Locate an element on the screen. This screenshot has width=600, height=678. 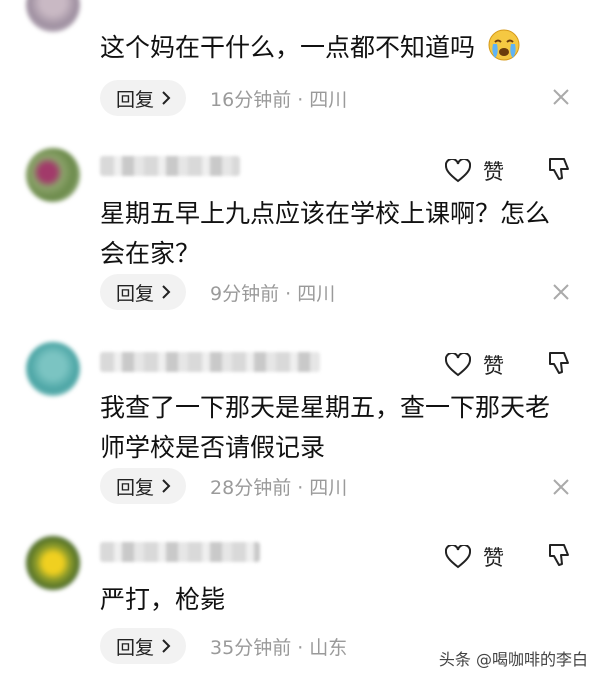
comment-time: 35分钟前 · 山东 is located at coordinates (279, 647).